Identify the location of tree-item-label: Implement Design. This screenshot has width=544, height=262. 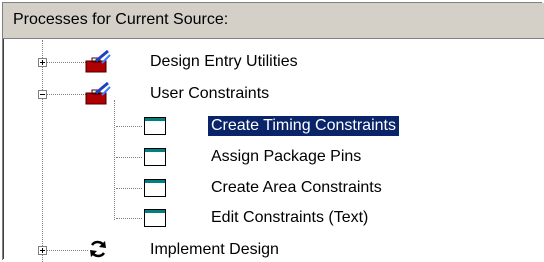
(214, 250).